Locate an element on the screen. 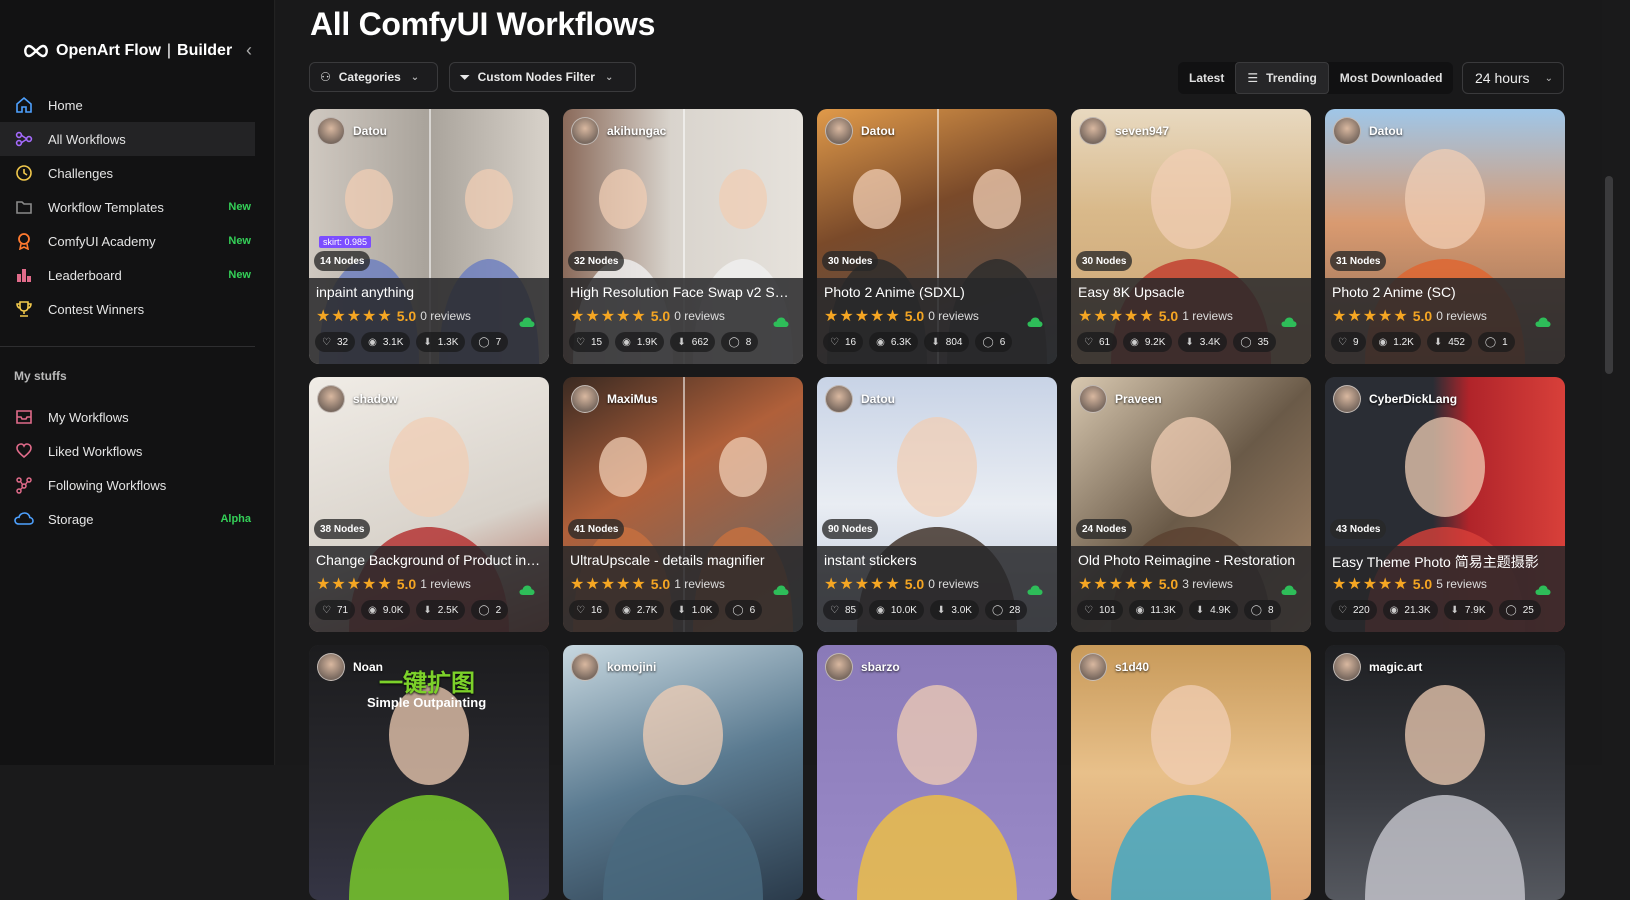 The height and width of the screenshot is (900, 1630). stat-downloads: ⬇ 662 is located at coordinates (693, 342).